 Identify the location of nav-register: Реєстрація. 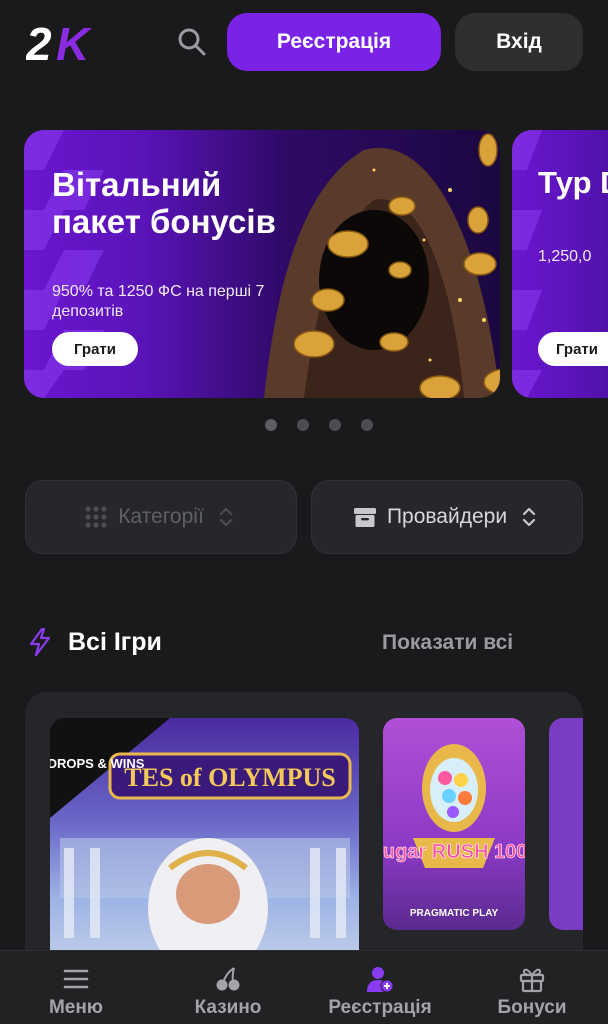
(380, 987).